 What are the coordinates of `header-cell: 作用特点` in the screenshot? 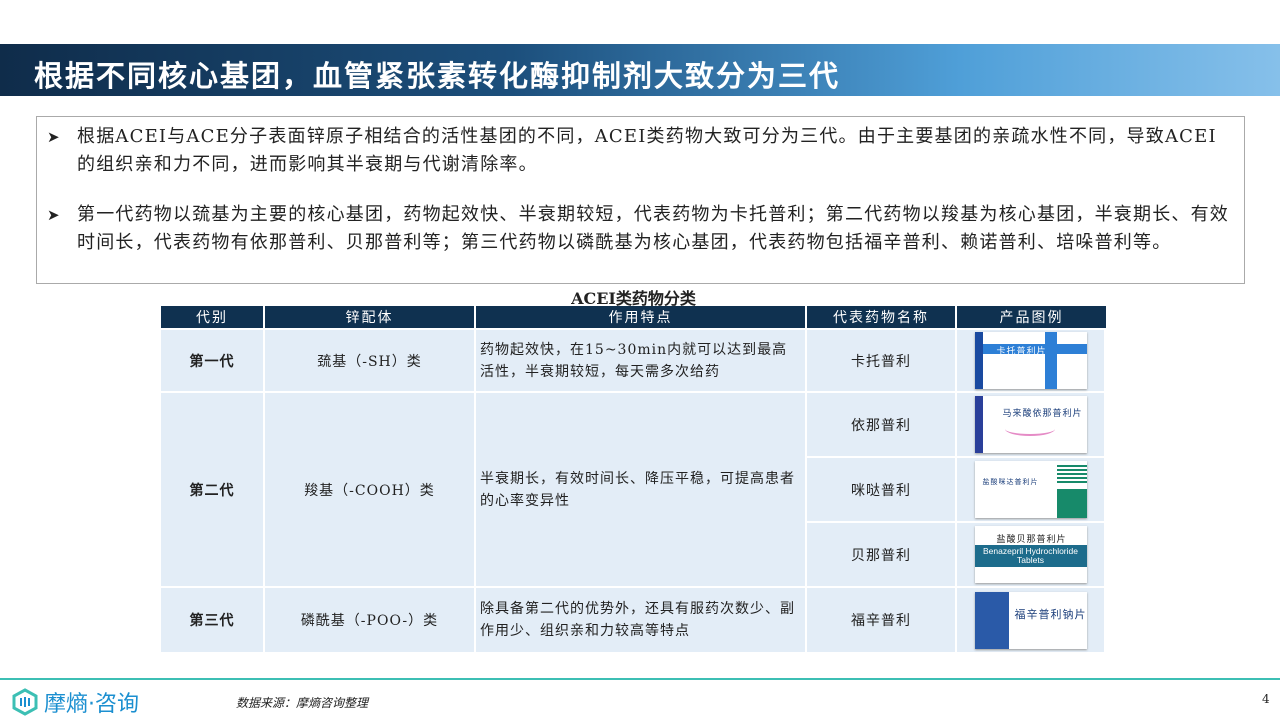 It's located at (641, 317).